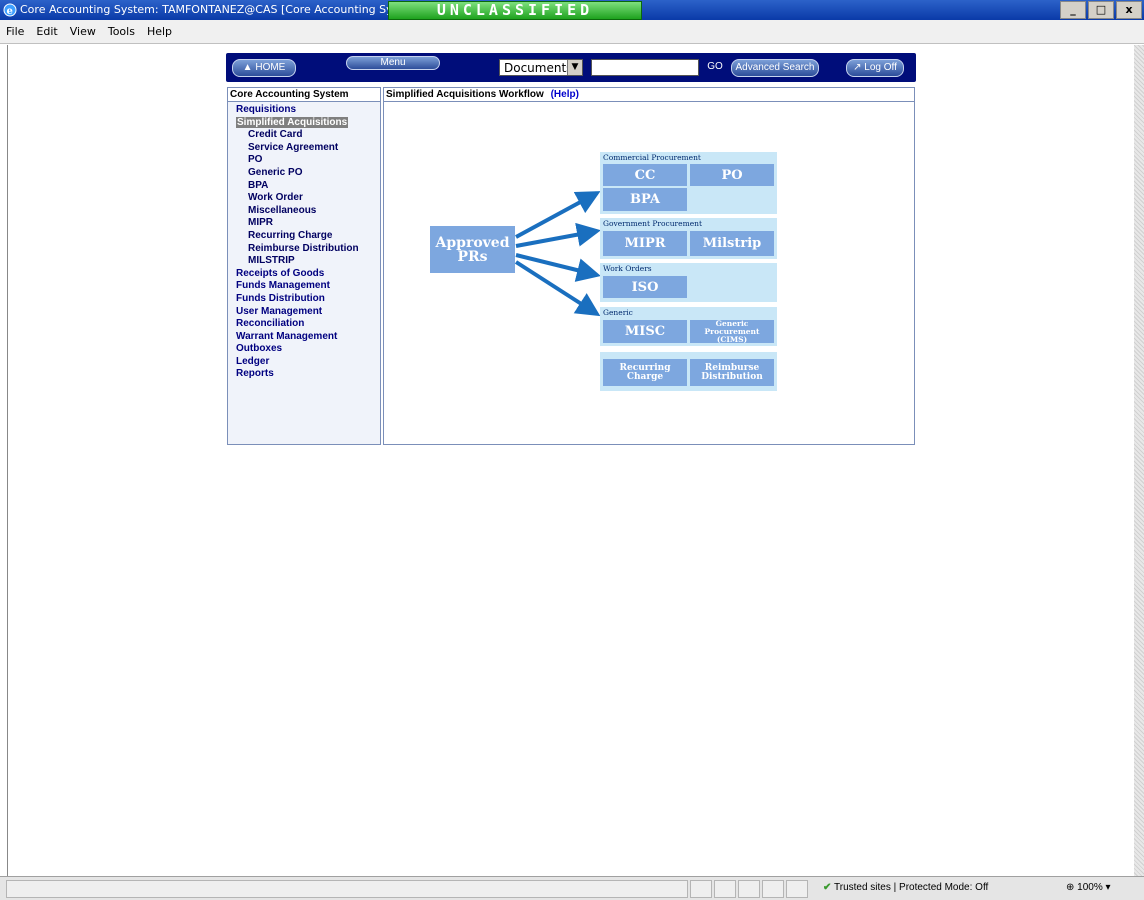  I want to click on generic-procurement-cims-tile: Generic Procurement (CIMS), so click(732, 331).